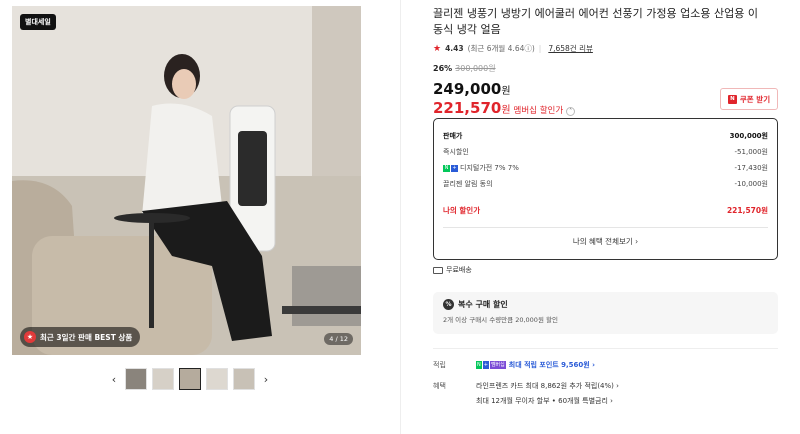 The image size is (800, 434). Describe the element at coordinates (439, 386) in the screenshot. I see `benefit-label: 혜택` at that location.